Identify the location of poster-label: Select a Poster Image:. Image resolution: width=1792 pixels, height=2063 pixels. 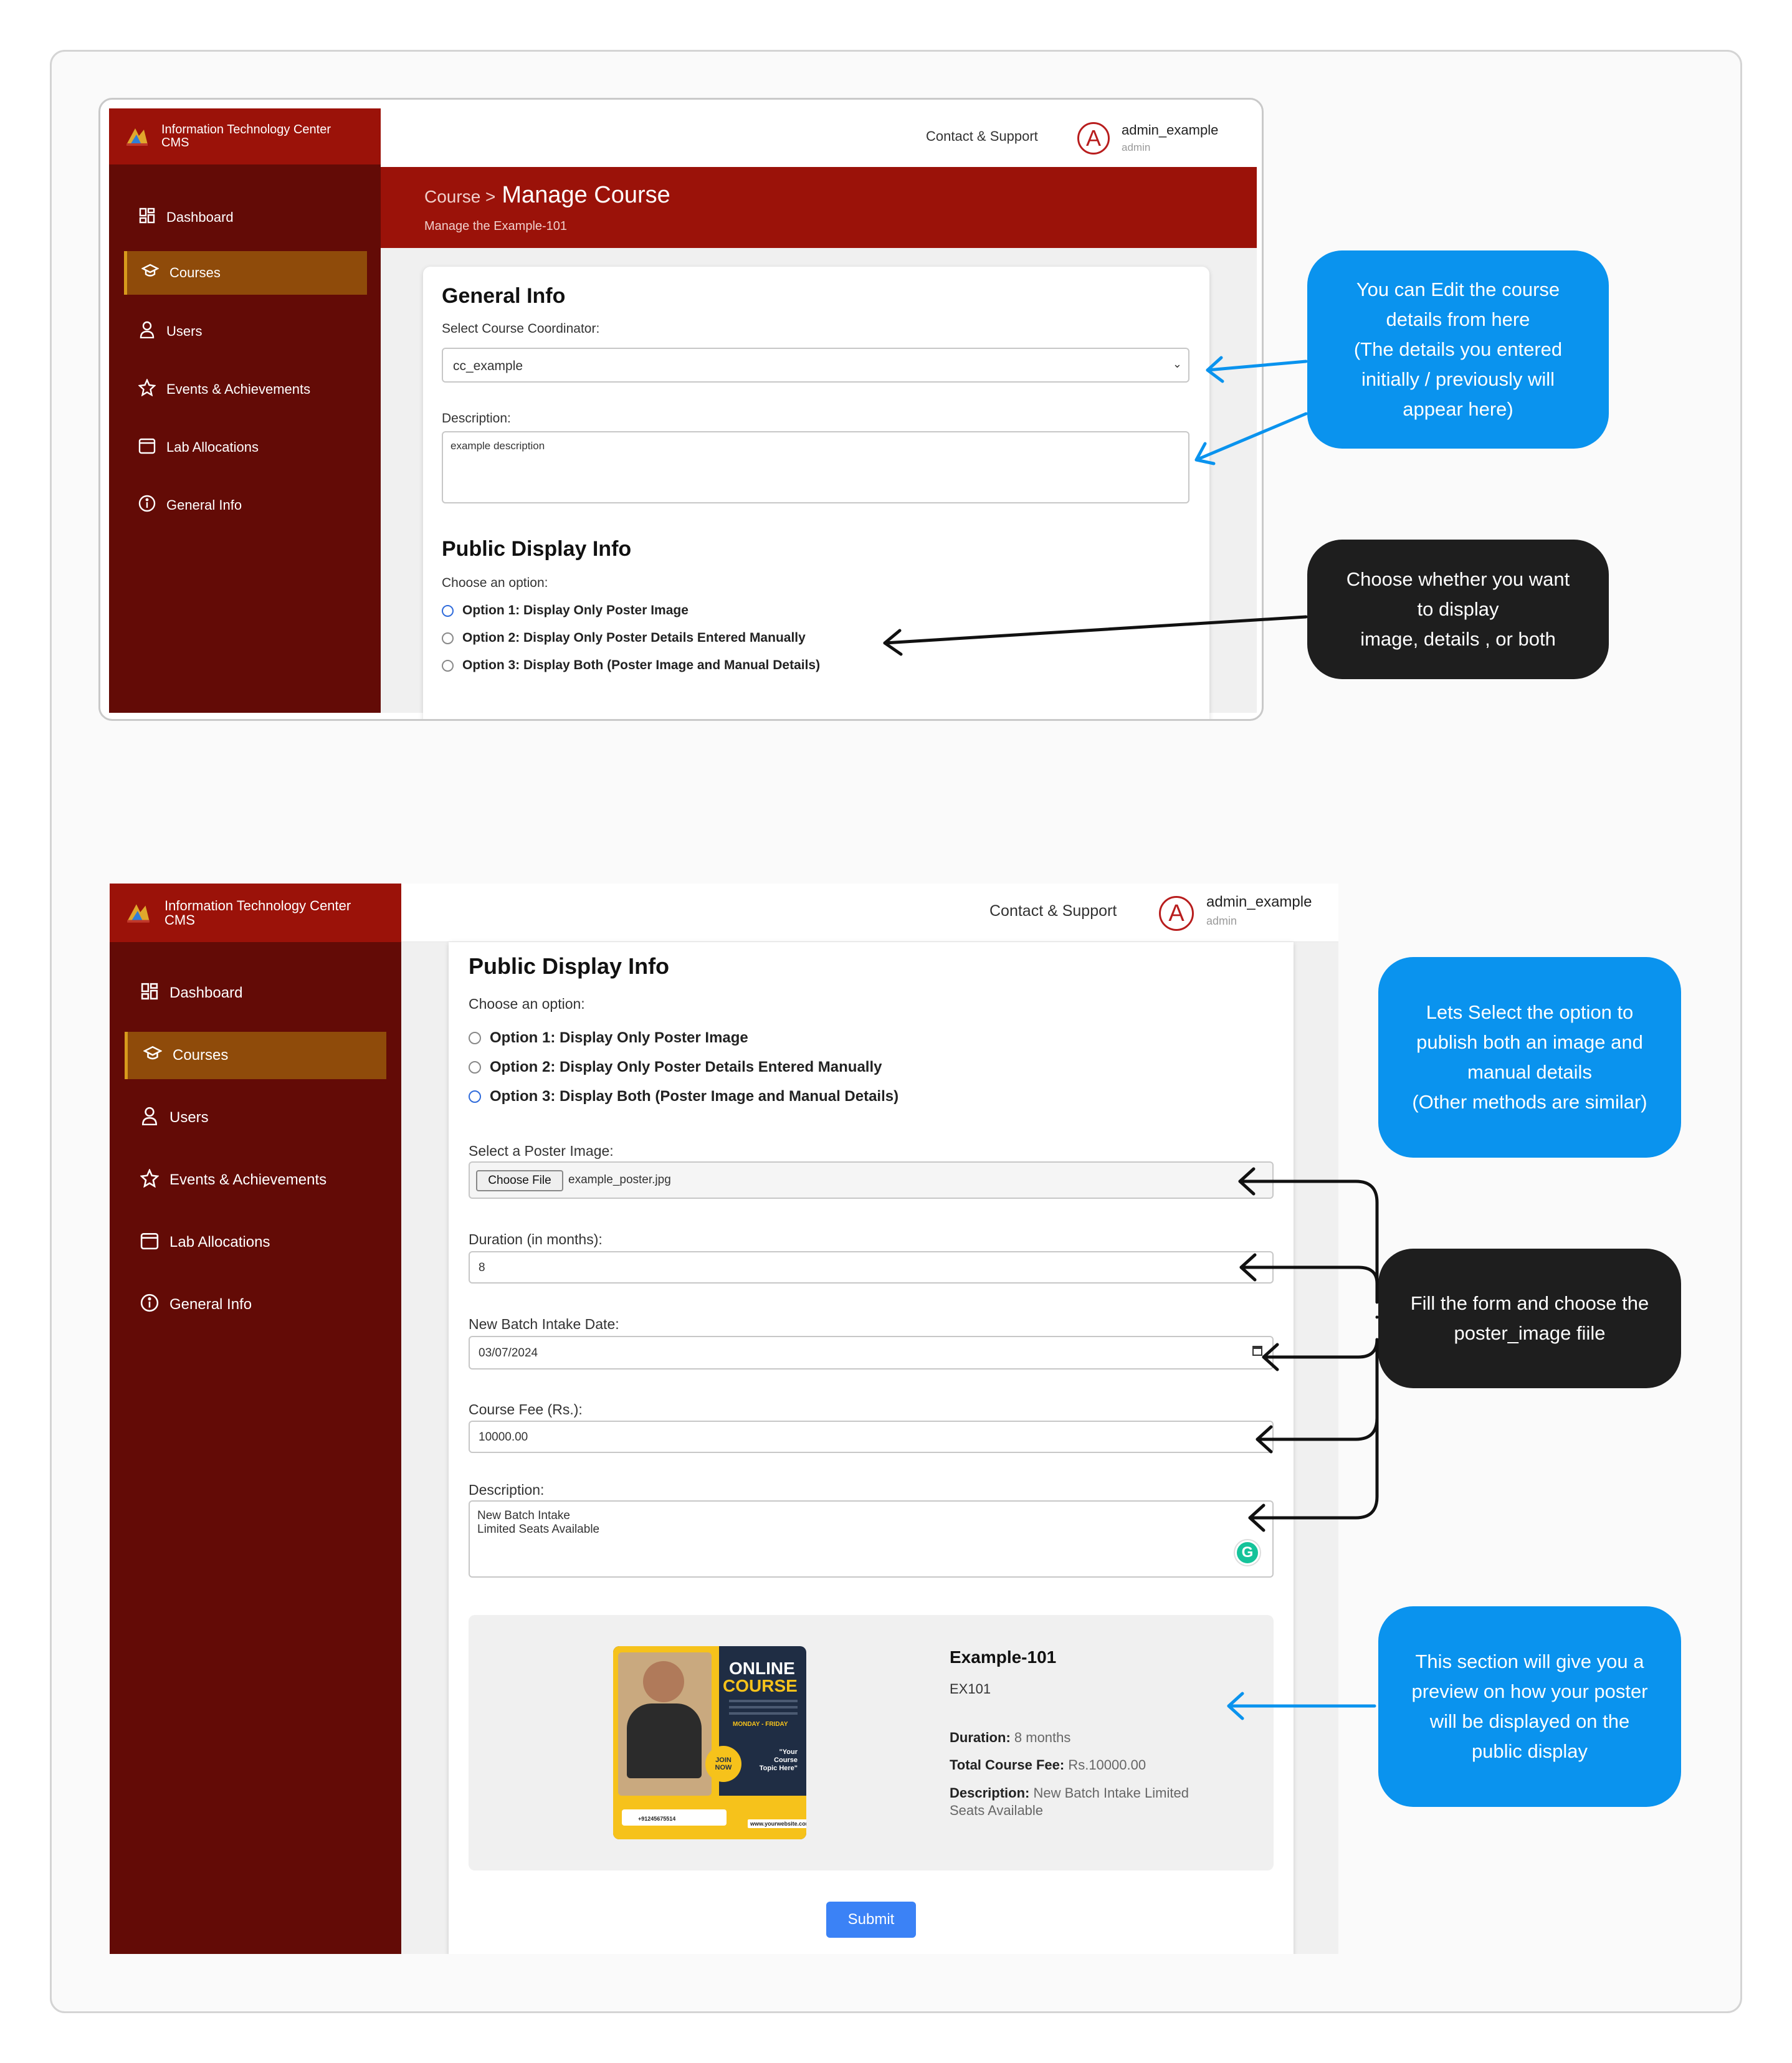
(541, 1151).